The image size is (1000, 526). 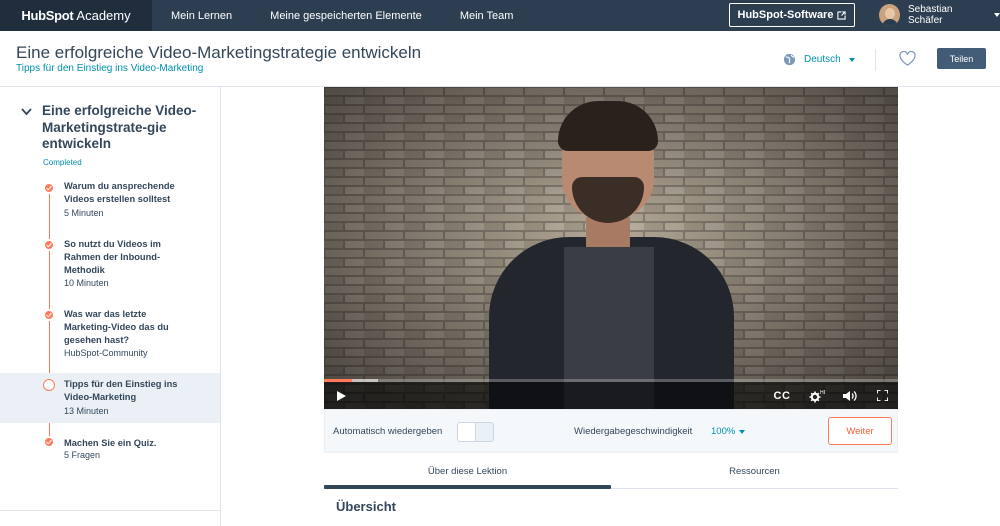 What do you see at coordinates (86, 283) in the screenshot?
I see `lesson-meta: 10 Minuten` at bounding box center [86, 283].